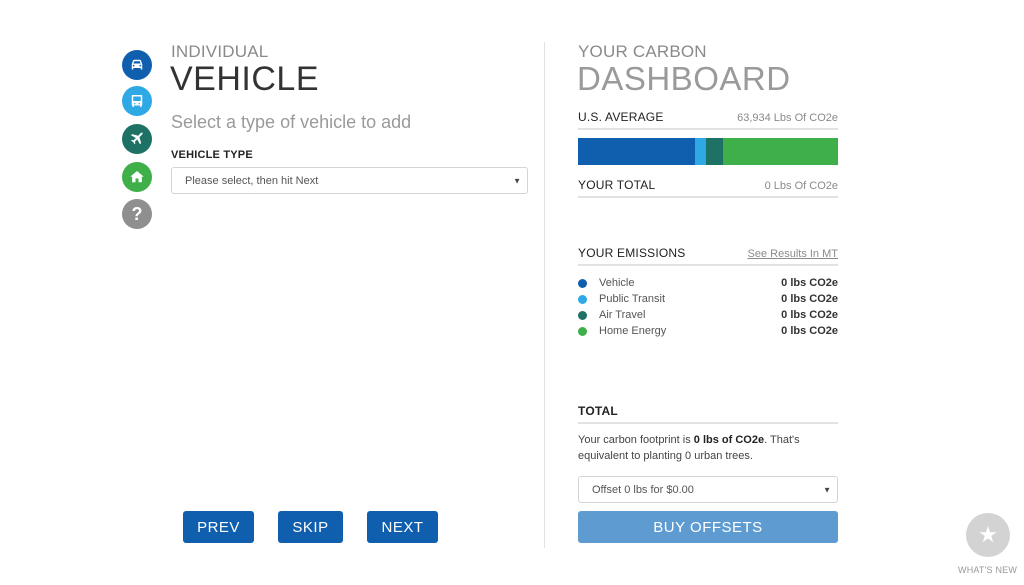 The height and width of the screenshot is (585, 1024). I want to click on us-average-bar, so click(708, 151).